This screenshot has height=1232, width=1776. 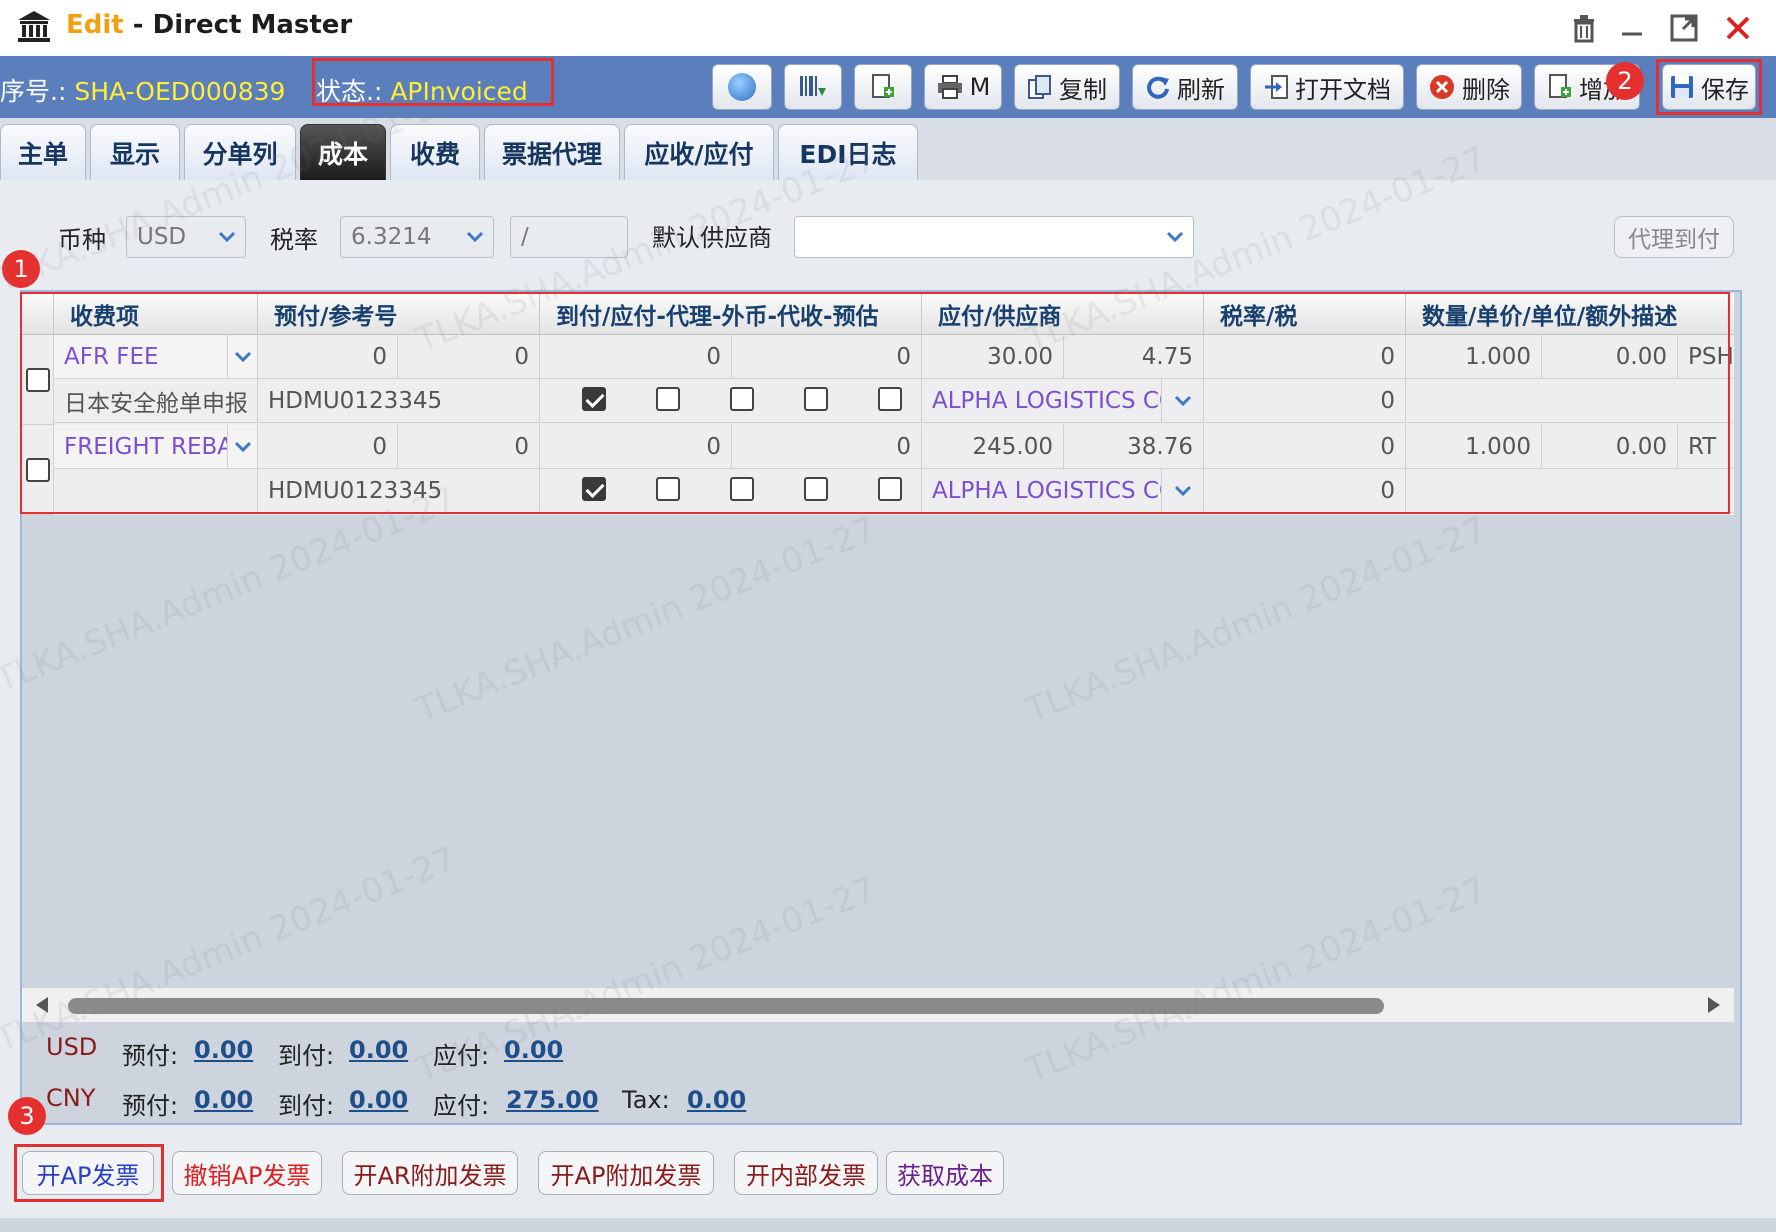 I want to click on status: 状态.: APInvoiced, so click(x=422, y=90).